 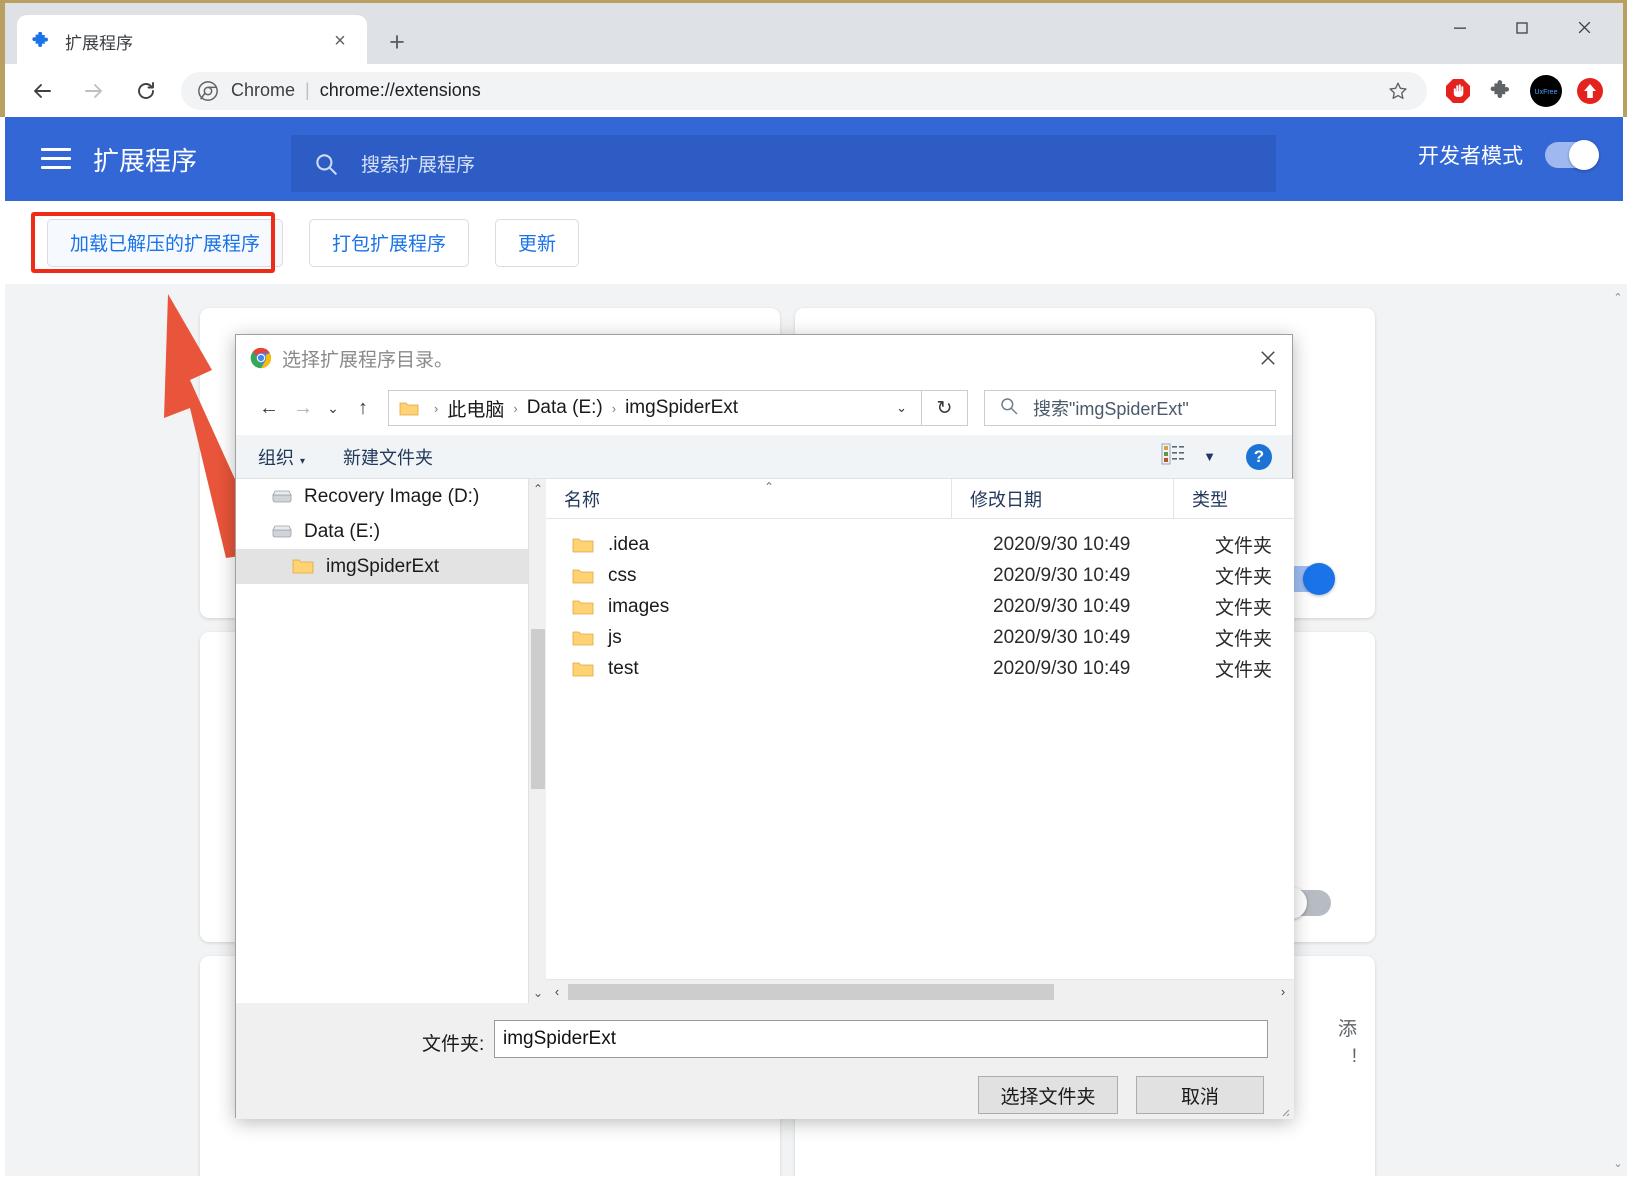 What do you see at coordinates (1458, 91) in the screenshot?
I see `adblock-icon` at bounding box center [1458, 91].